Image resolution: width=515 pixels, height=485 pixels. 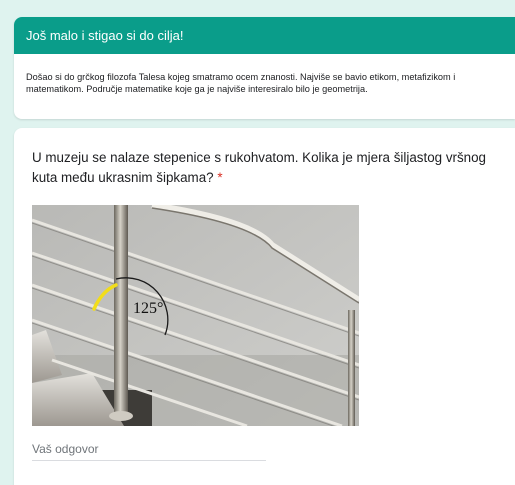 What do you see at coordinates (121, 311) in the screenshot?
I see `railing-post` at bounding box center [121, 311].